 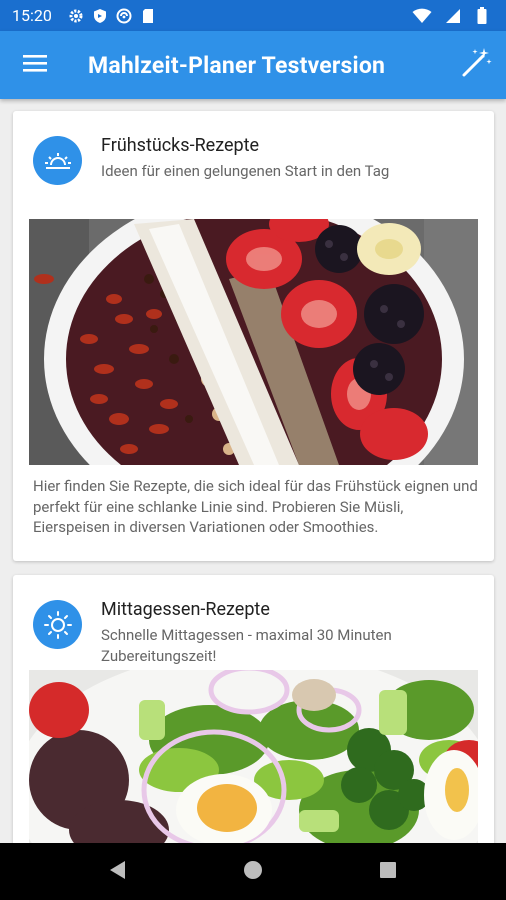 I want to click on page-title: Mahlzeit-Planer Testversion, so click(x=237, y=65).